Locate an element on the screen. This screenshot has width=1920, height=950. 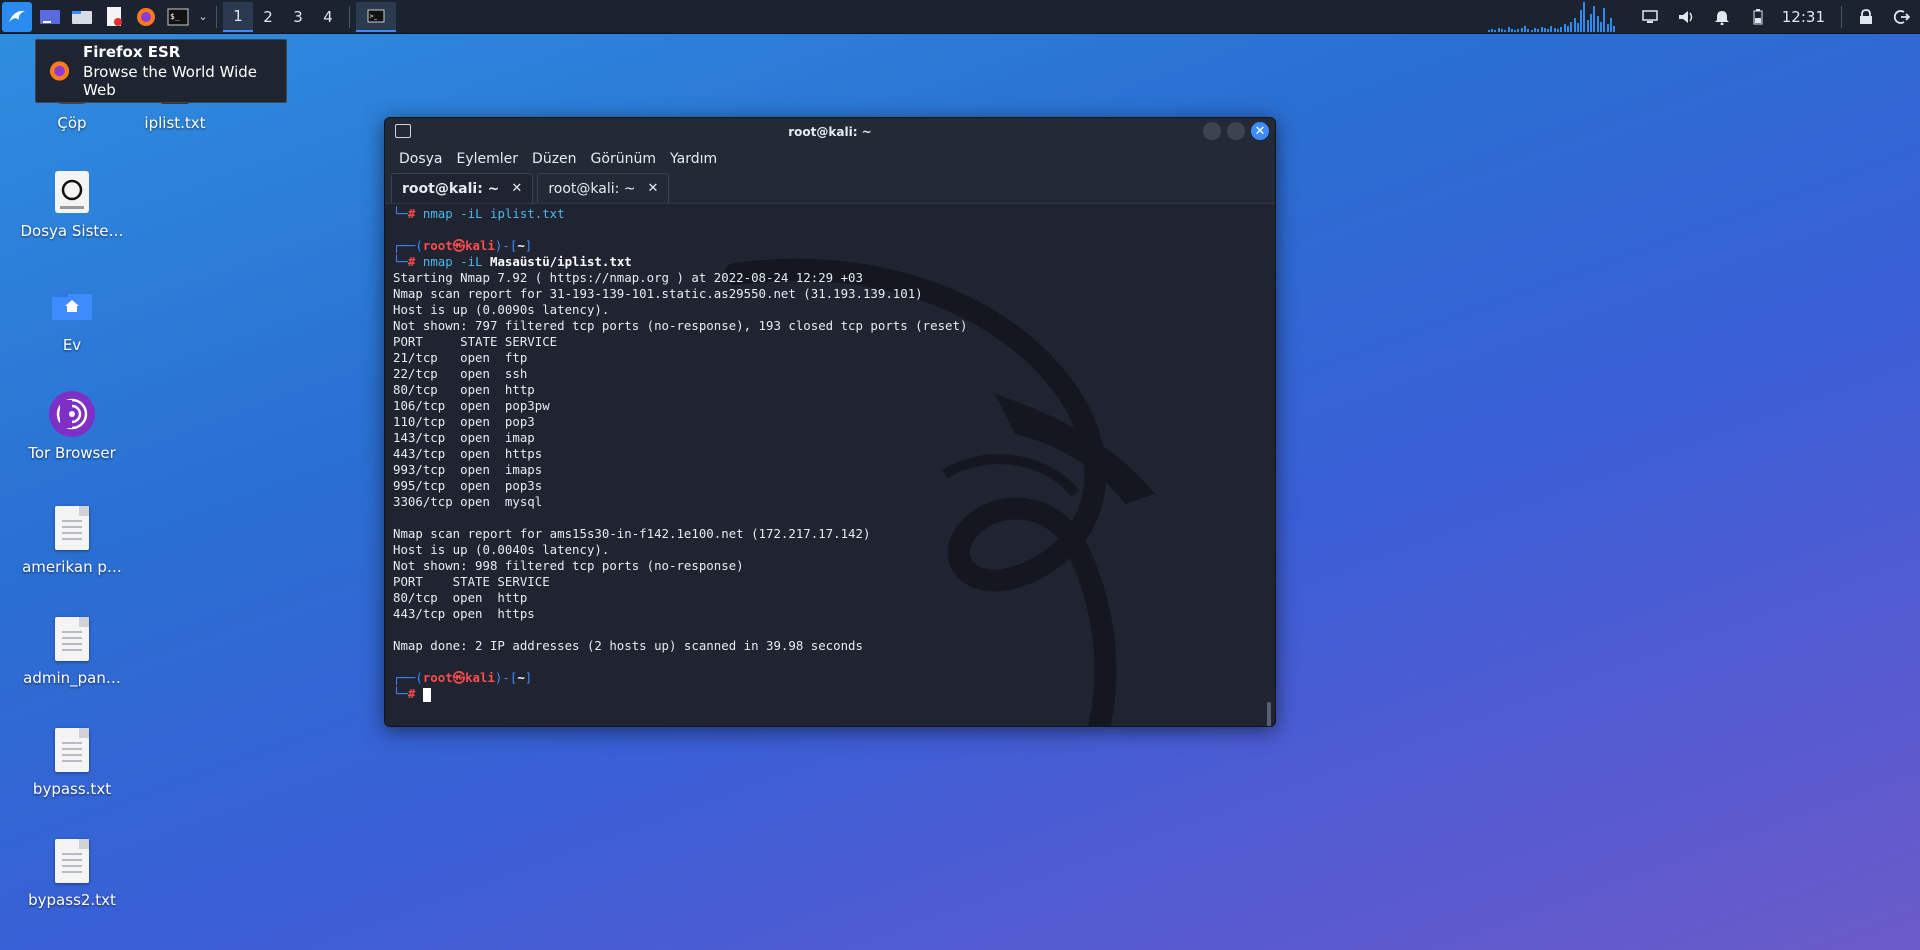
firefox-icon is located at coordinates (146, 17).